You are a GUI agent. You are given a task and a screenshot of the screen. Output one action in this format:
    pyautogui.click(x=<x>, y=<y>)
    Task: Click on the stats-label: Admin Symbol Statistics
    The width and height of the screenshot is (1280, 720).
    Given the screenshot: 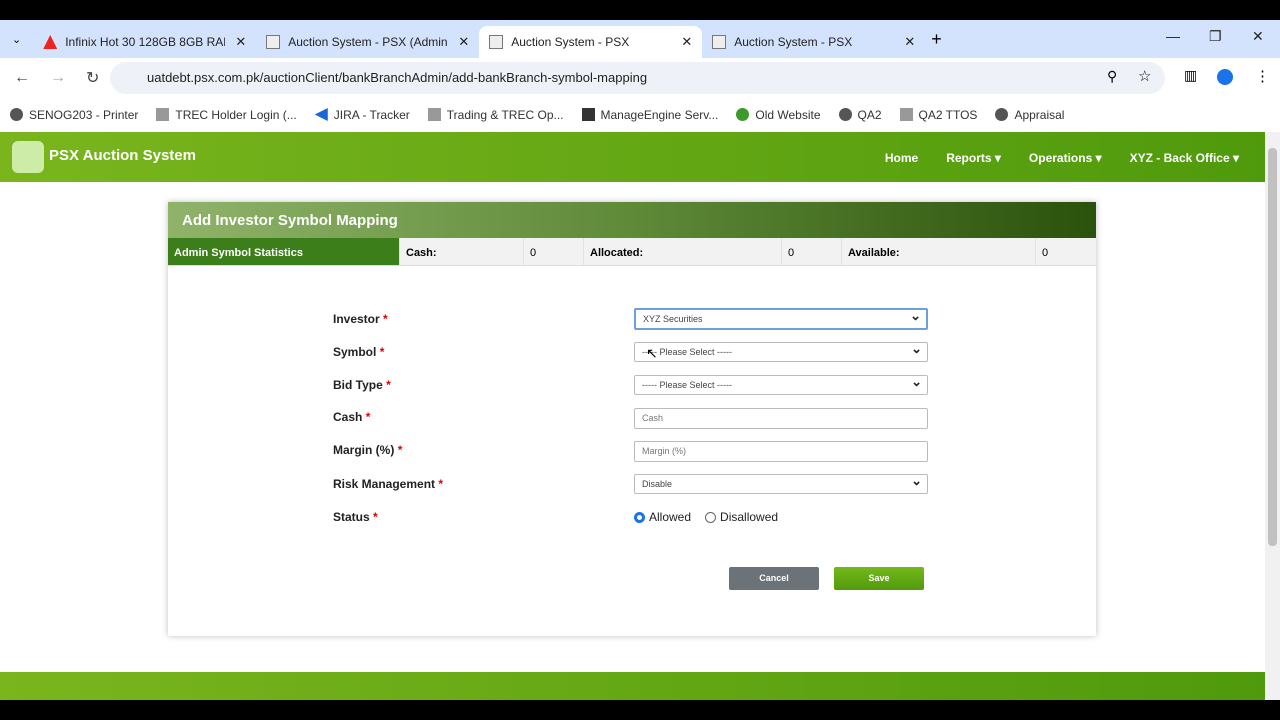 What is the action you would take?
    pyautogui.click(x=284, y=251)
    